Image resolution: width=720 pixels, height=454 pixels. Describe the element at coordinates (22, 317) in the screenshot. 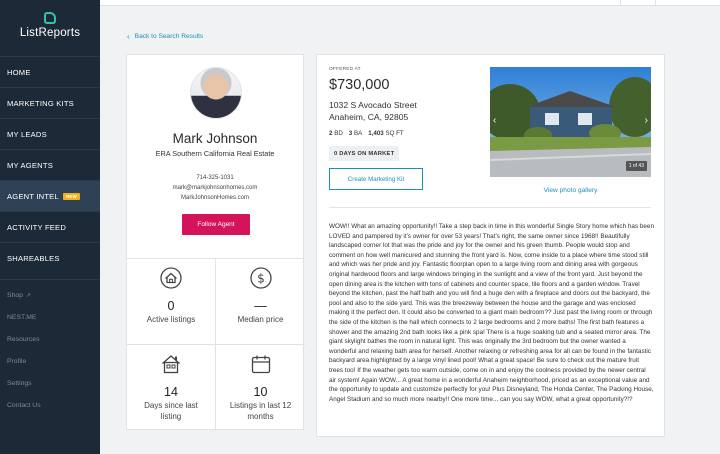

I see `nav-sub-label: NEST.ME` at that location.